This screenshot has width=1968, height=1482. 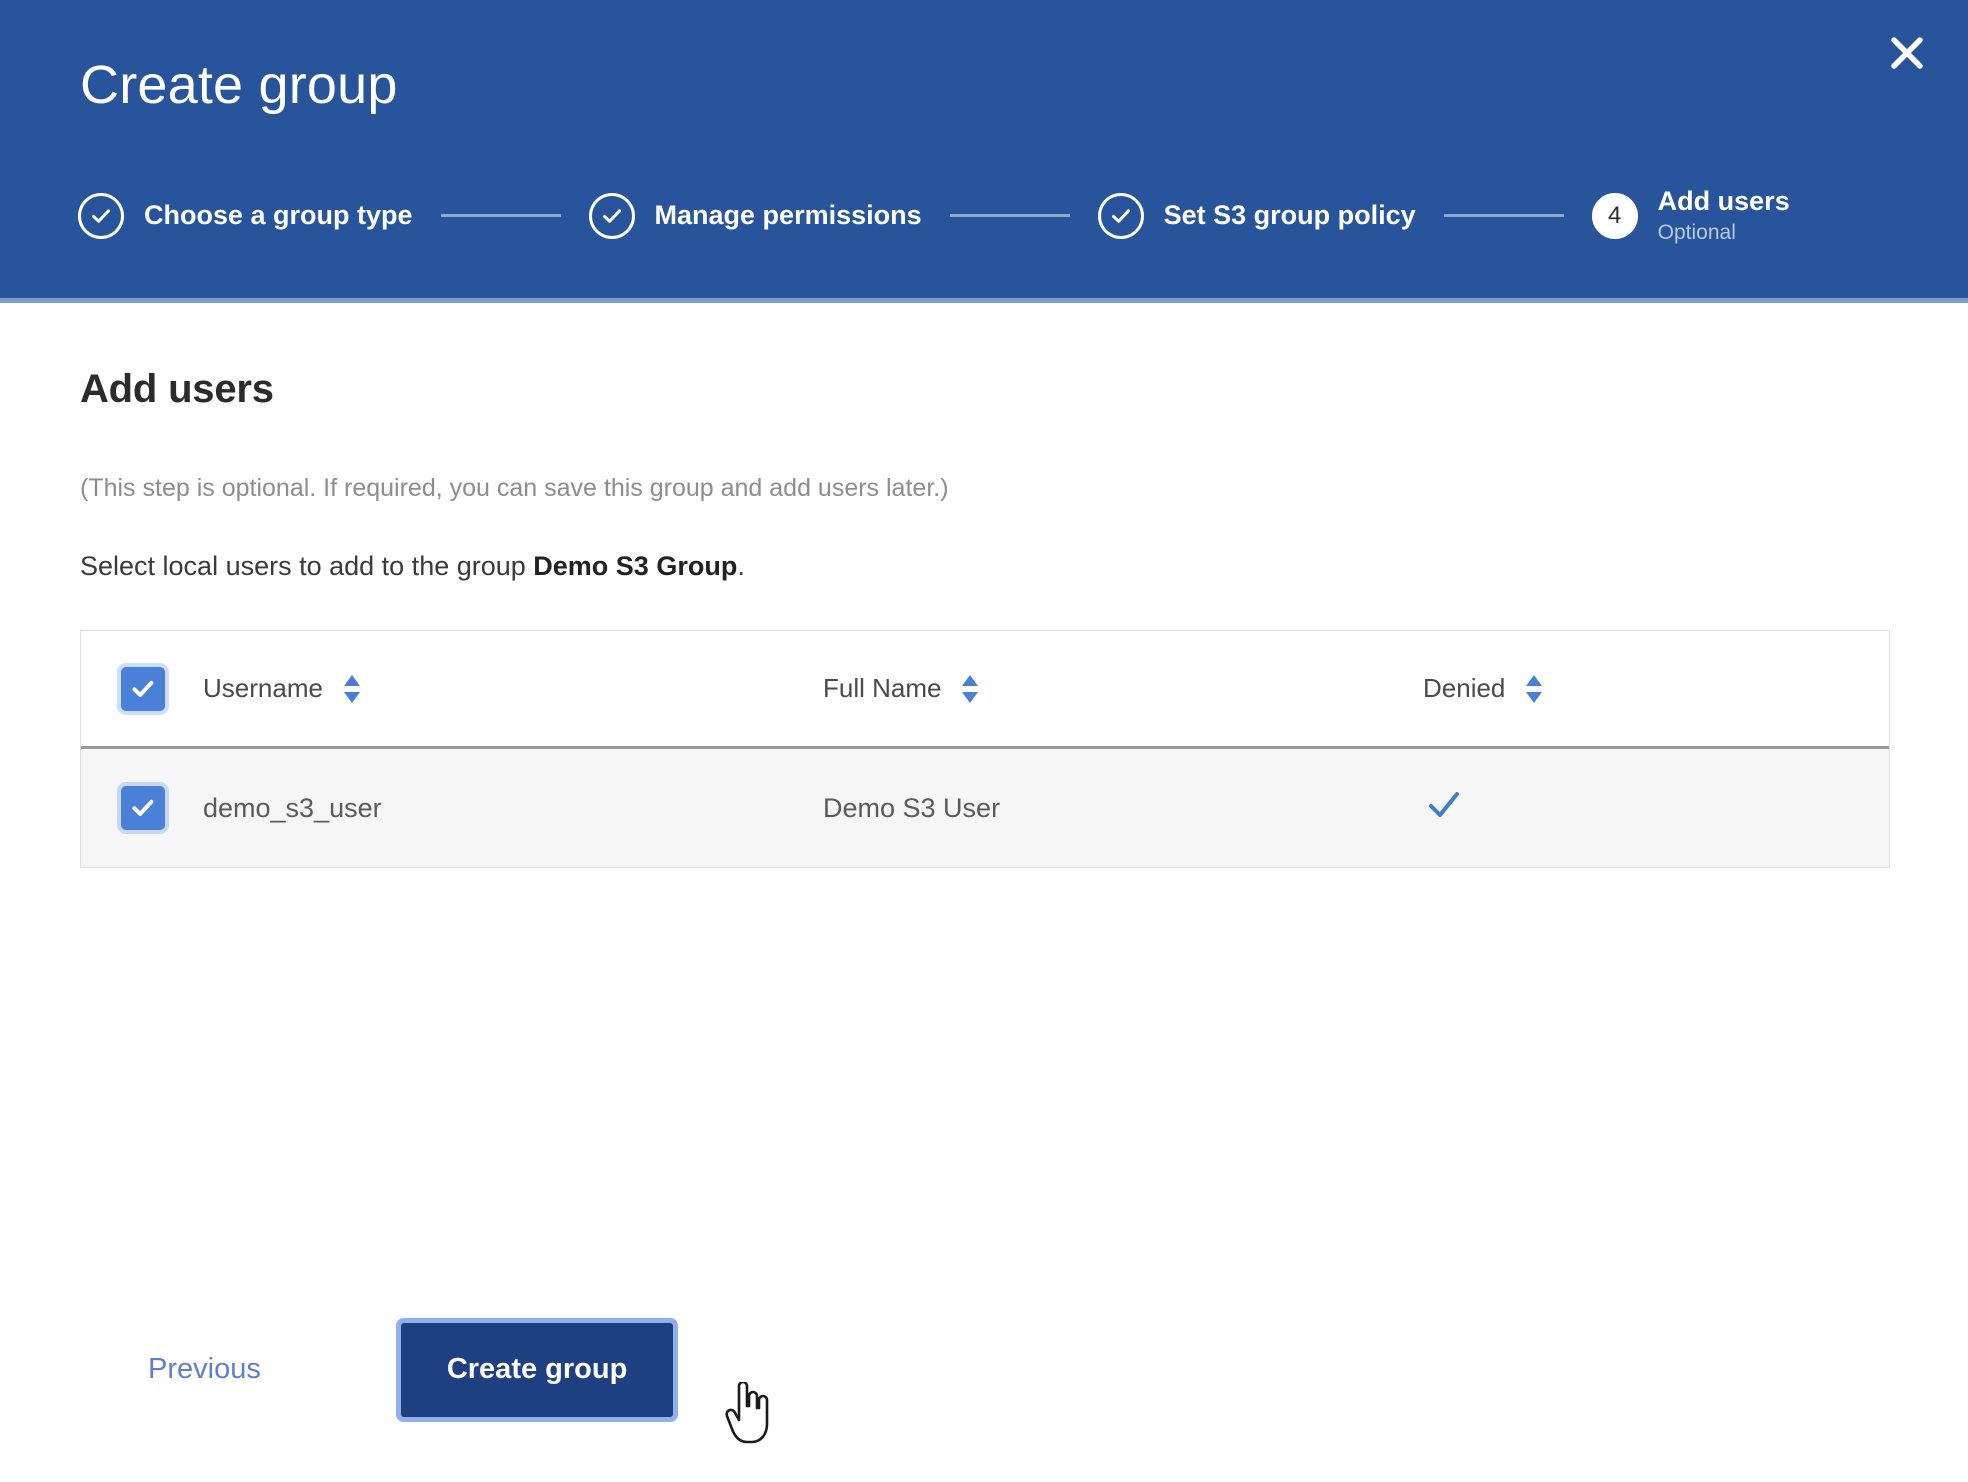 I want to click on close-icon-glyph, so click(x=1907, y=53).